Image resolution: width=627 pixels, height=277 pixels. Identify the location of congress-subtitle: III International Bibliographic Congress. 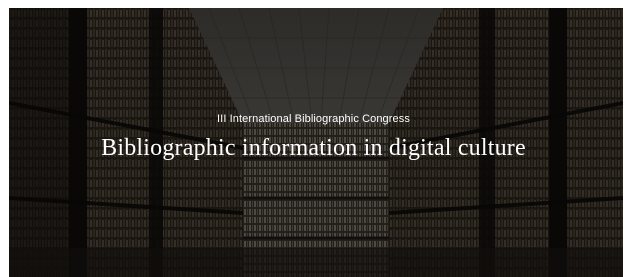
(313, 119).